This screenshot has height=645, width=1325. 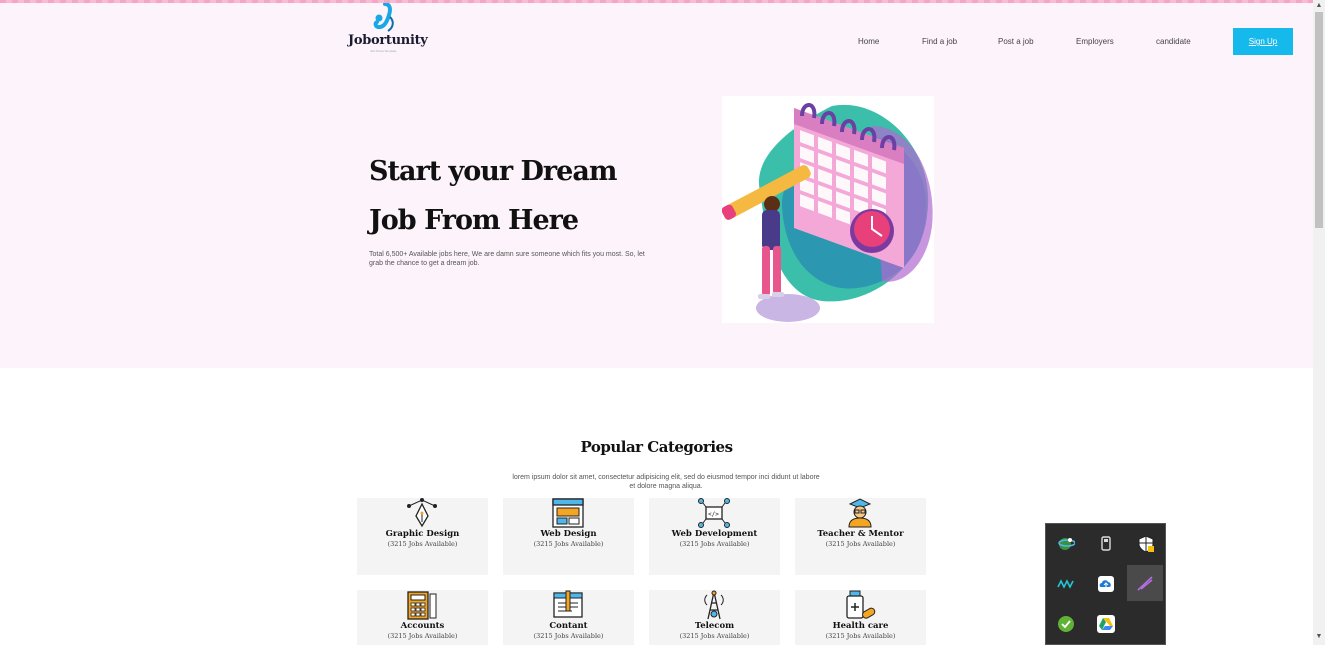 I want to click on category-name: Contant, so click(x=568, y=626).